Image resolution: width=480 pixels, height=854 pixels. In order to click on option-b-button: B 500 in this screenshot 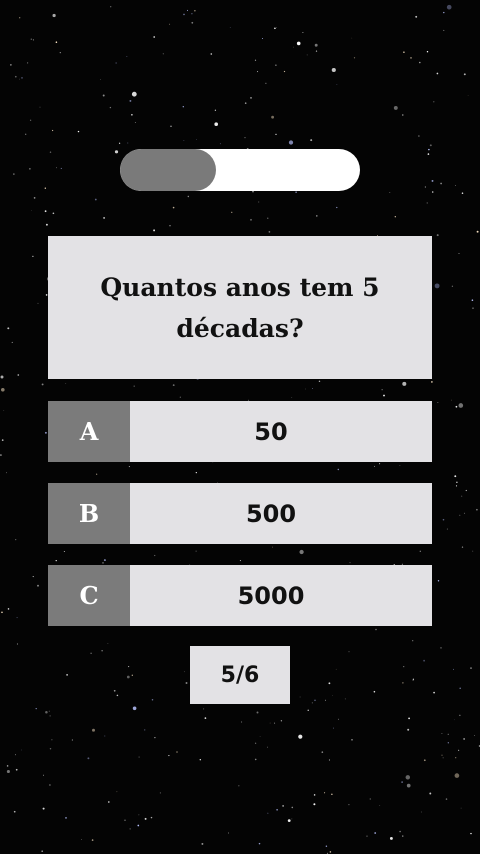, I will do `click(240, 513)`.